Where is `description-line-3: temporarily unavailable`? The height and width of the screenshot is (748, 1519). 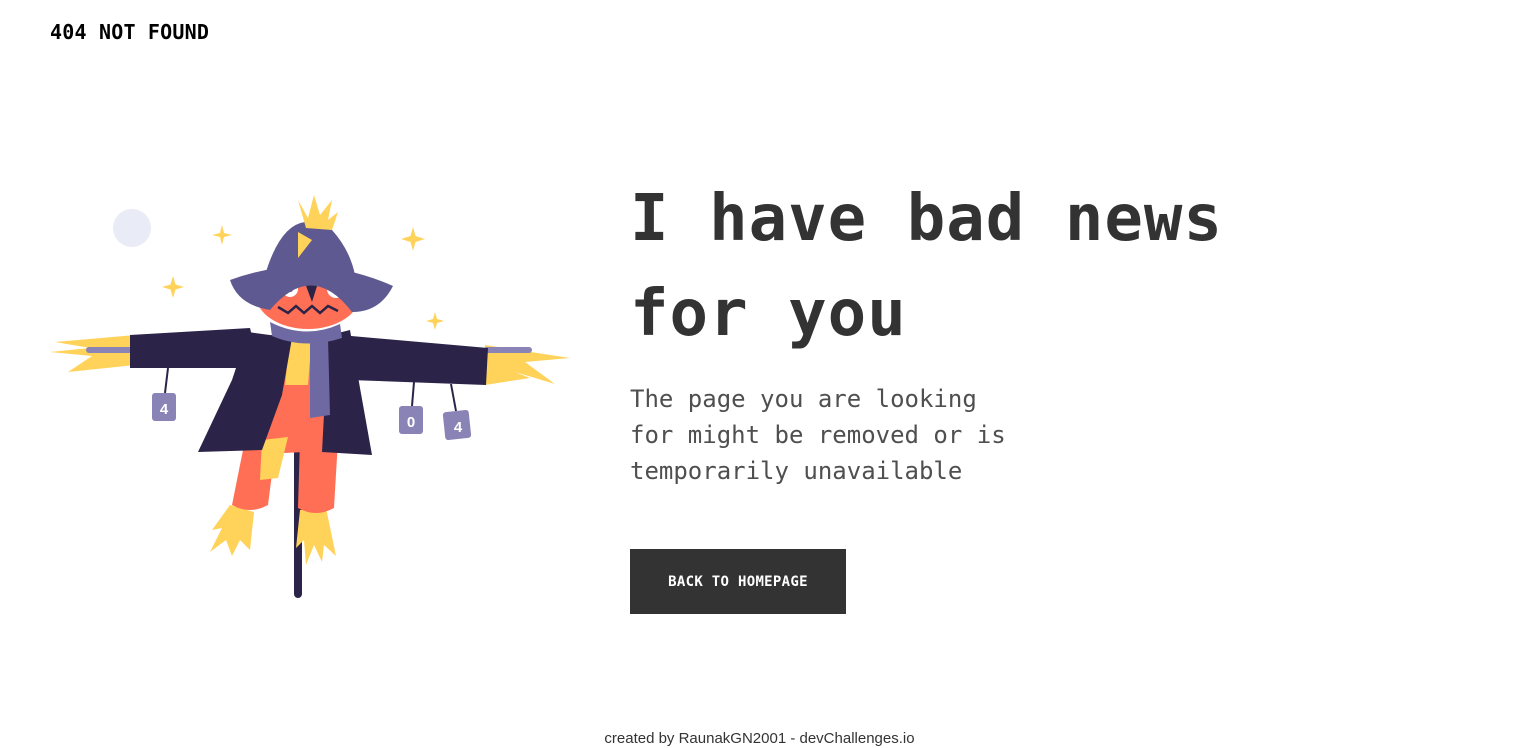 description-line-3: temporarily unavailable is located at coordinates (796, 471).